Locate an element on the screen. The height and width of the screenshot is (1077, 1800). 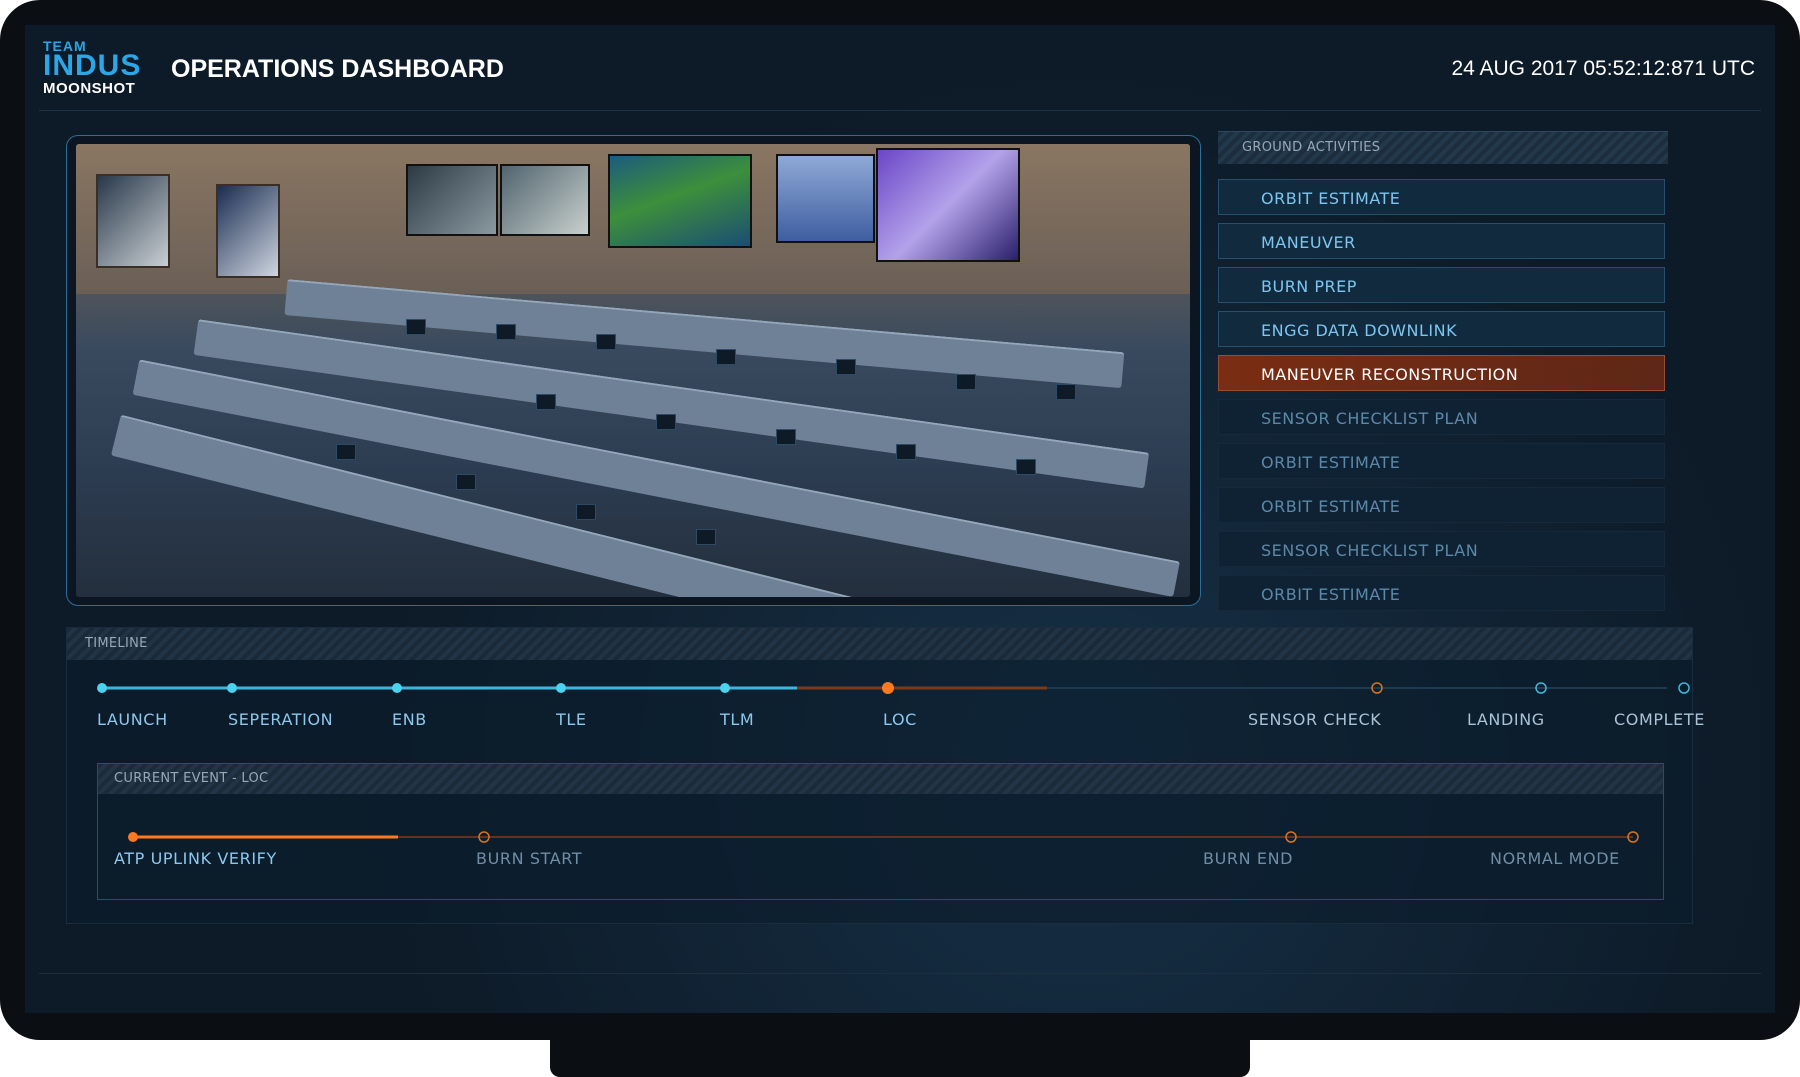
current-event-track is located at coordinates (883, 837).